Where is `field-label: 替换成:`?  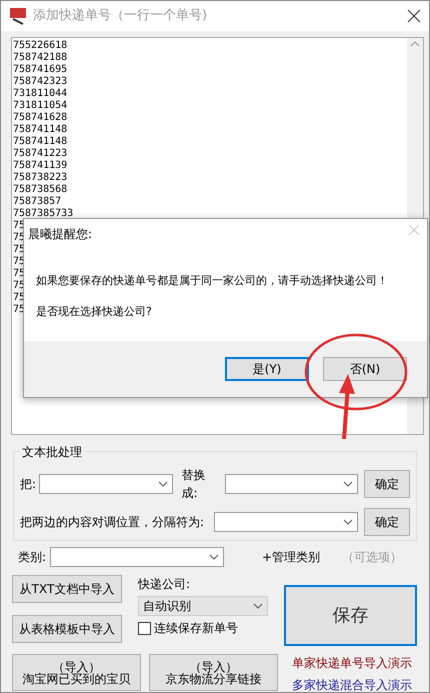
field-label: 替换成: is located at coordinates (194, 484).